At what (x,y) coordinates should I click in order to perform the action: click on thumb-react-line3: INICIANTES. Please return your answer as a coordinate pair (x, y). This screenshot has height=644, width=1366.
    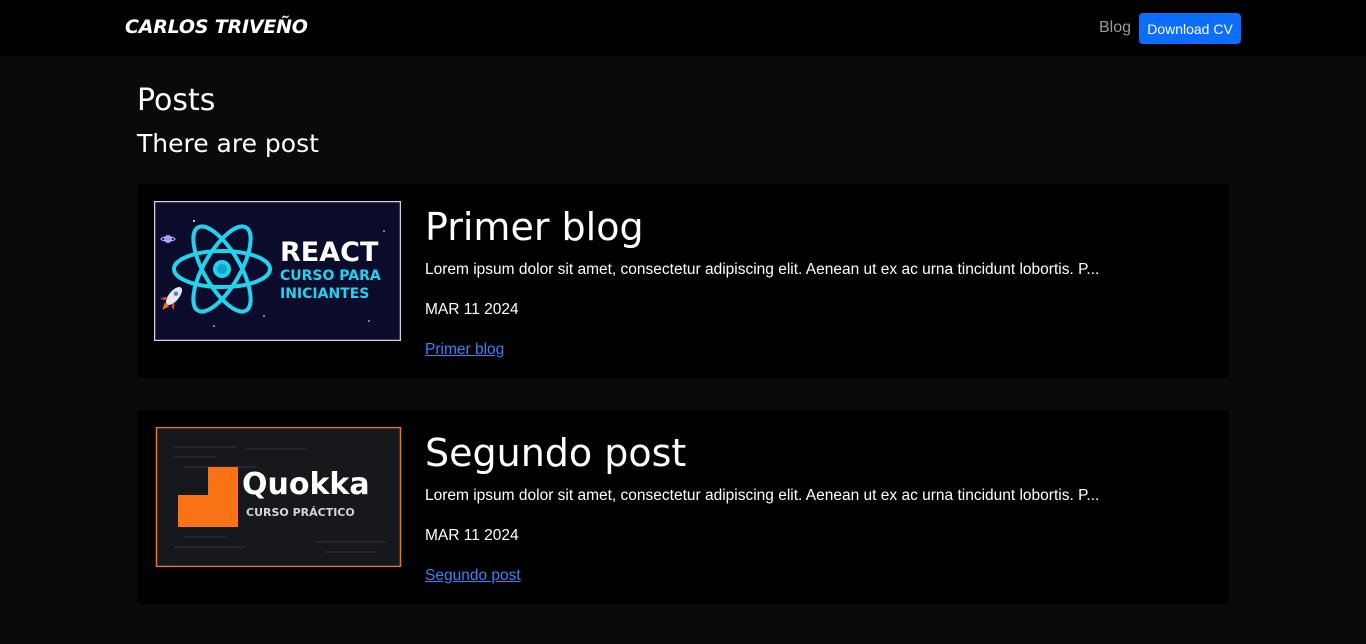
    Looking at the image, I should click on (324, 294).